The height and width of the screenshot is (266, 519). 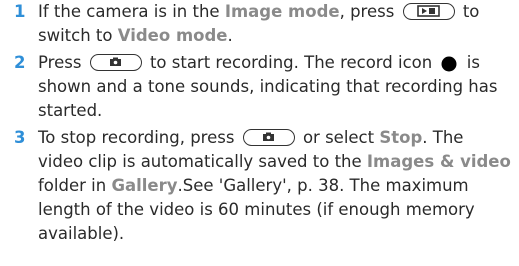 What do you see at coordinates (449, 63) in the screenshot?
I see `record-icon` at bounding box center [449, 63].